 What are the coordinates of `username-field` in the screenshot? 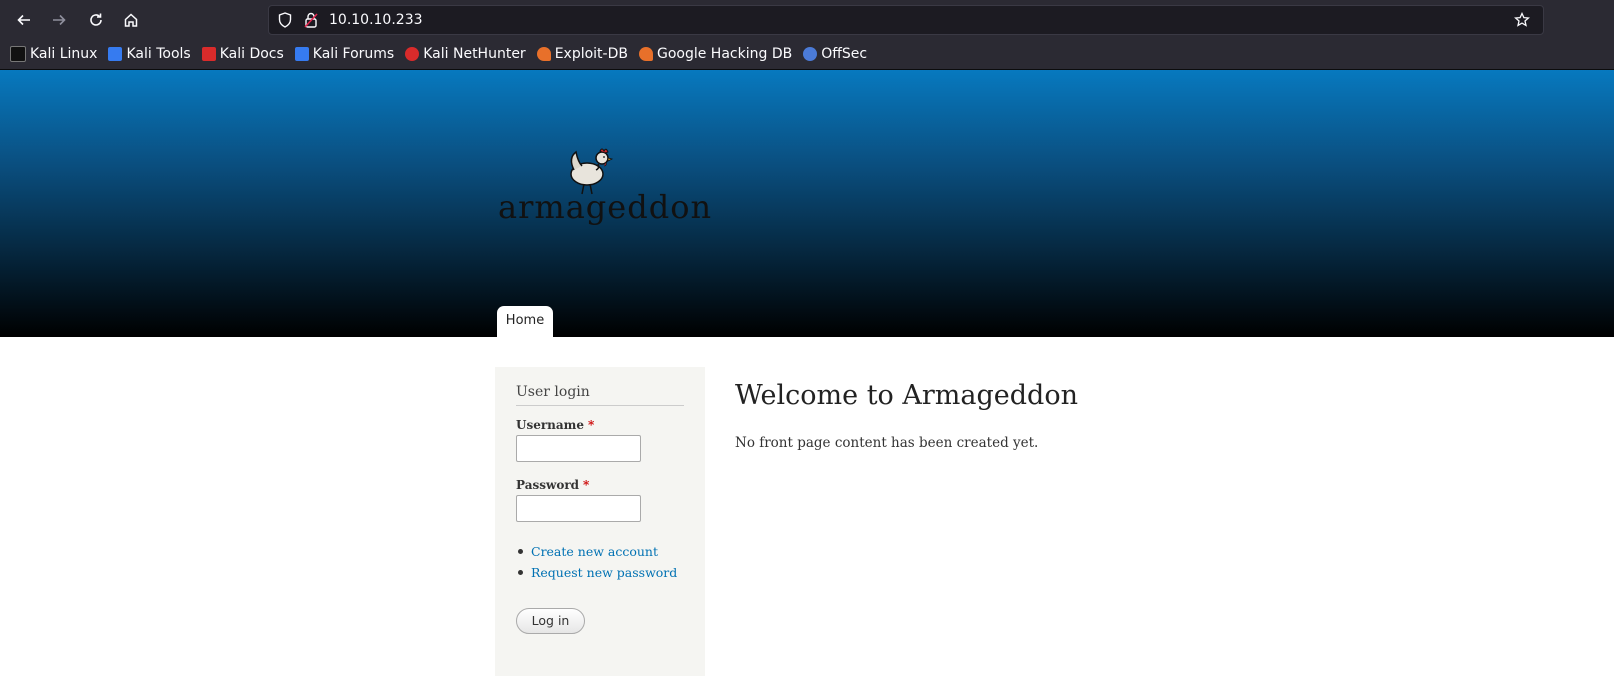 It's located at (578, 448).